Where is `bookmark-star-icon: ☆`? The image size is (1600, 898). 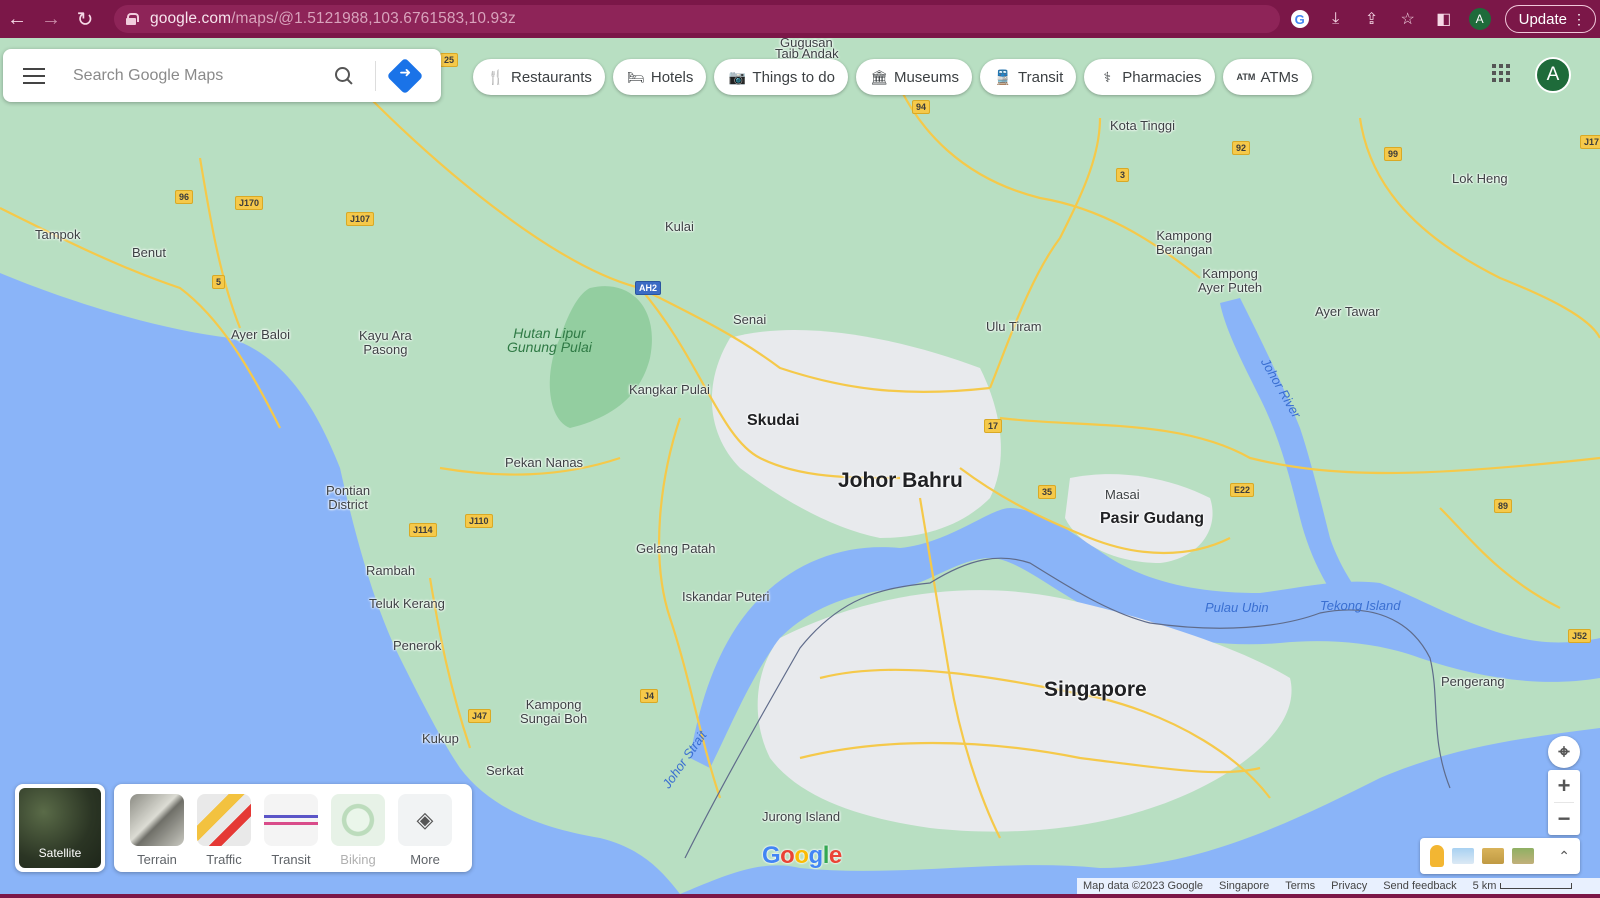
bookmark-star-icon: ☆ is located at coordinates (1408, 19).